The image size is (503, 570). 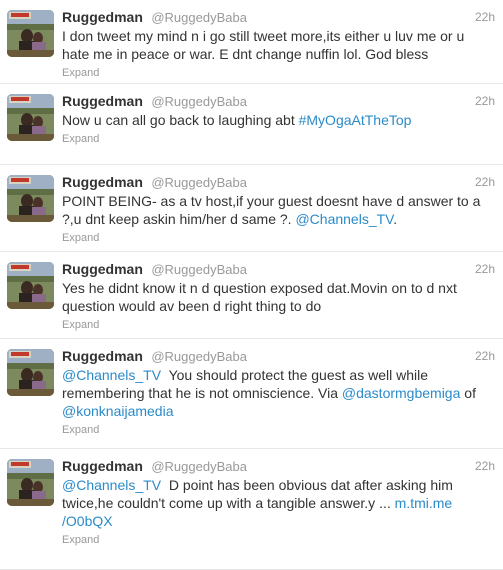 I want to click on tweet-text-line: /O0bQX, so click(x=279, y=521).